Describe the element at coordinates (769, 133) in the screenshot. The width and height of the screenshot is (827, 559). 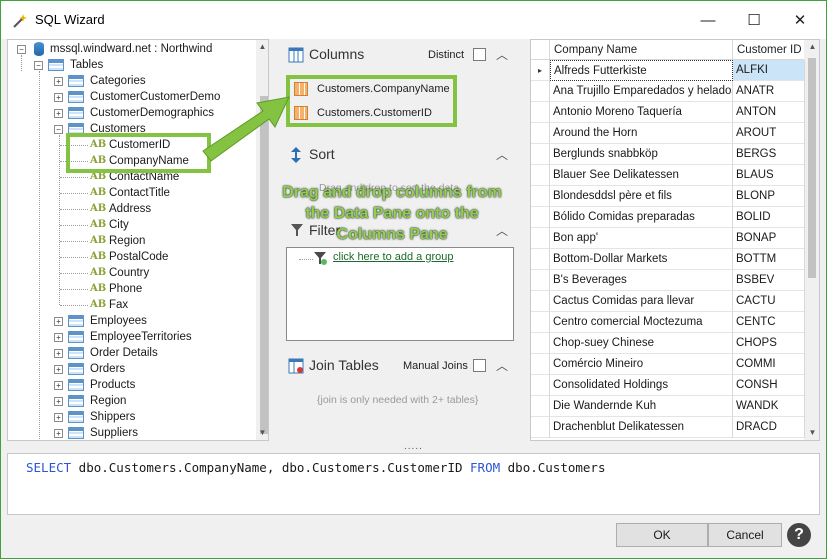
I see `grid-cell-customer-id: AROUT` at that location.